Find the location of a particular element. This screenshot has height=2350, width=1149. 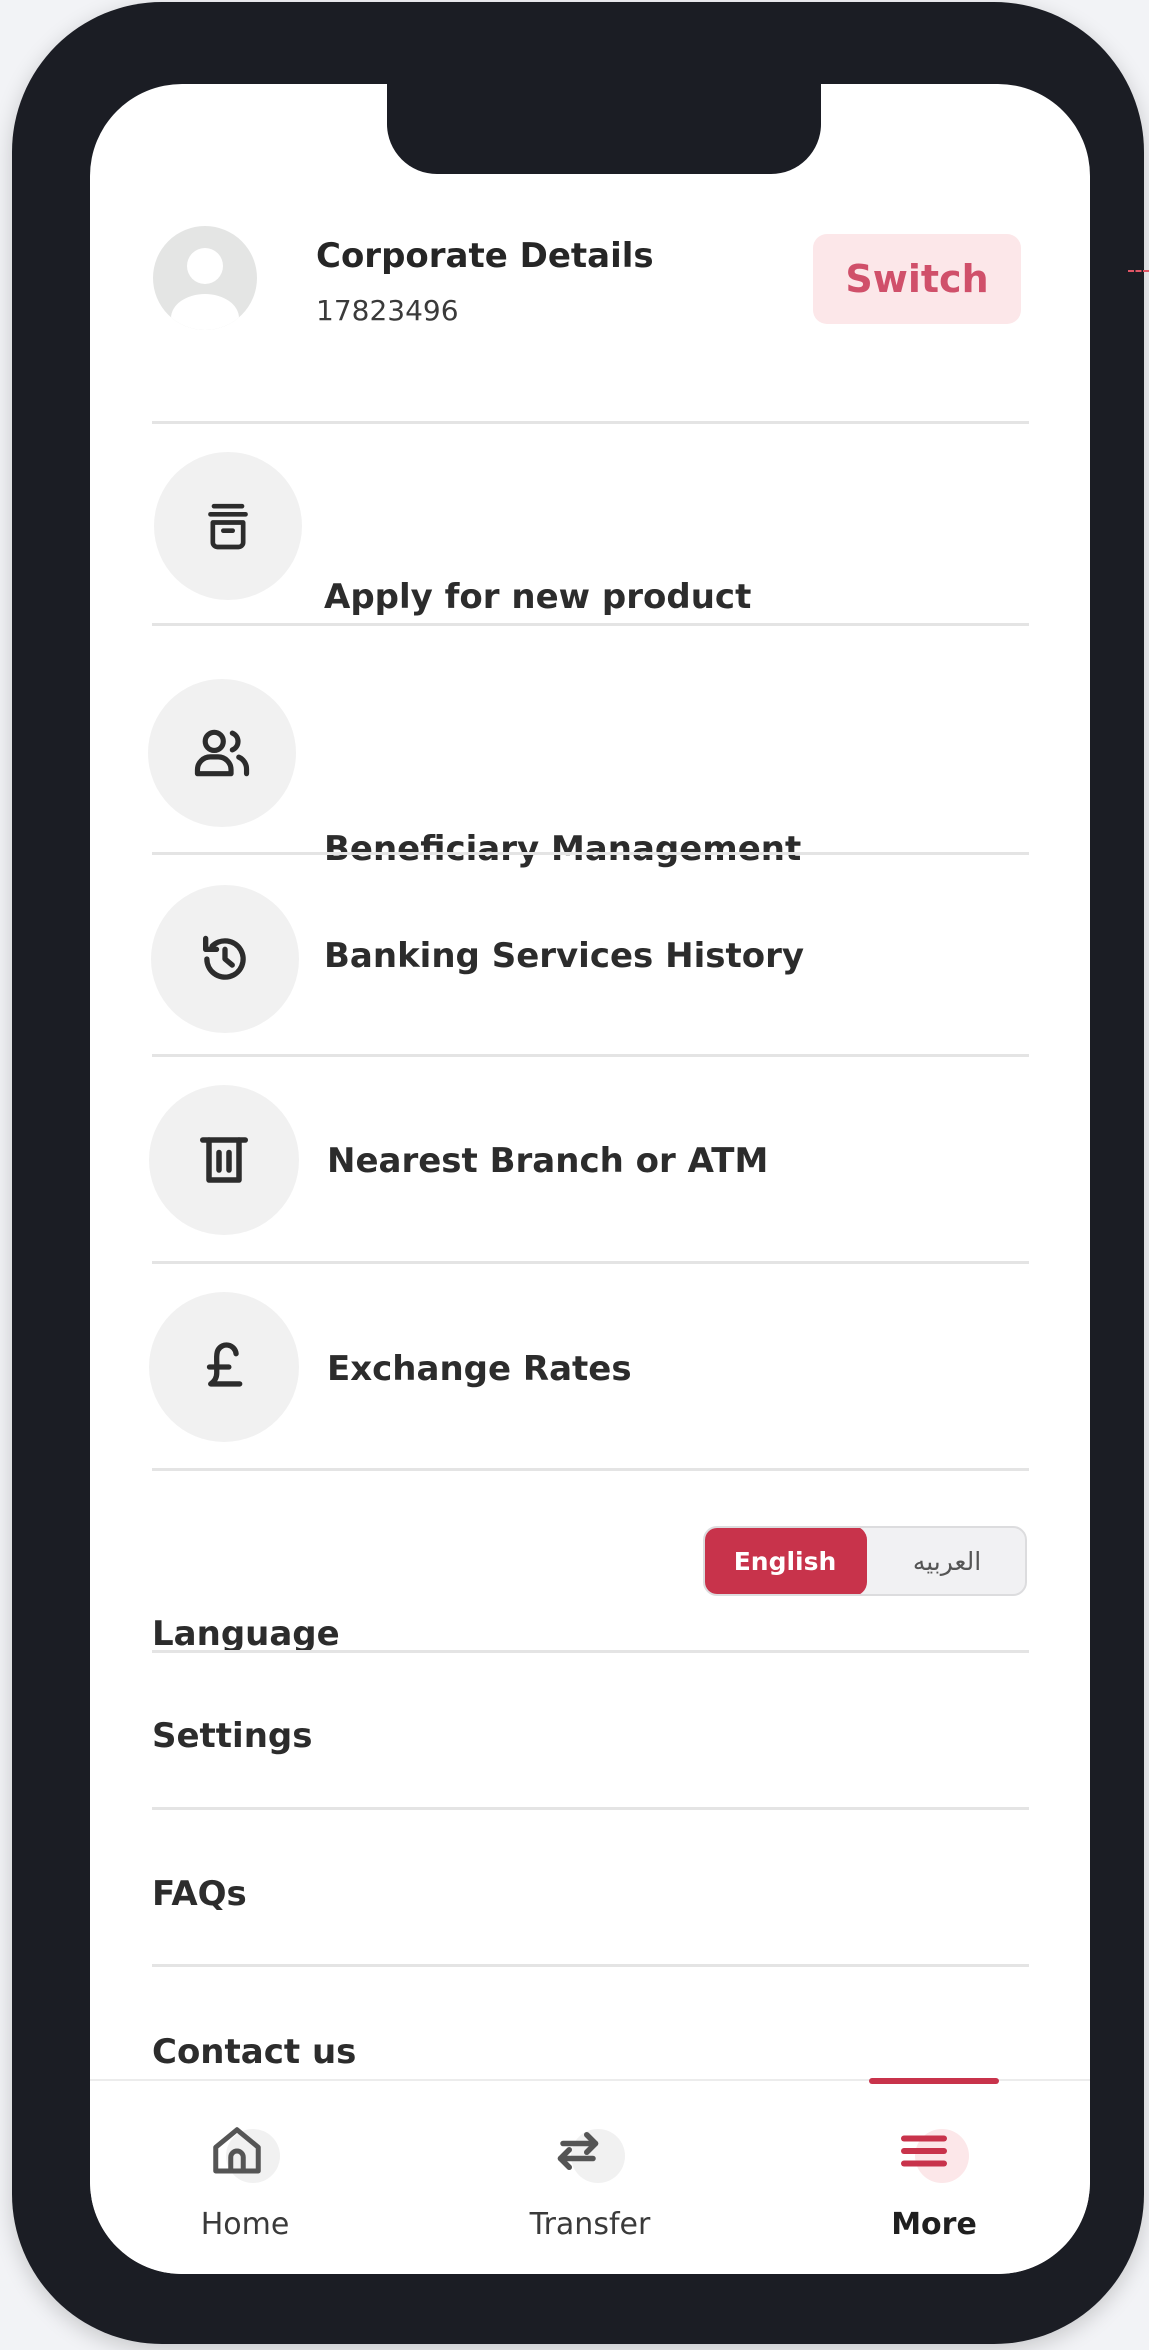

menu-item-nearest-branch-atm: Nearest Branch or ATM is located at coordinates (590, 1160).